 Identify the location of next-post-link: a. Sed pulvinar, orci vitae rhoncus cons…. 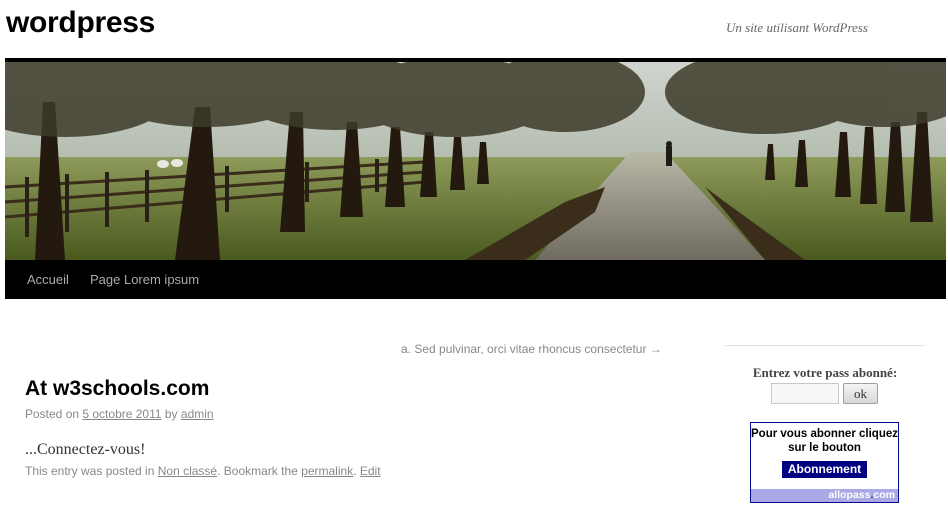
(531, 349).